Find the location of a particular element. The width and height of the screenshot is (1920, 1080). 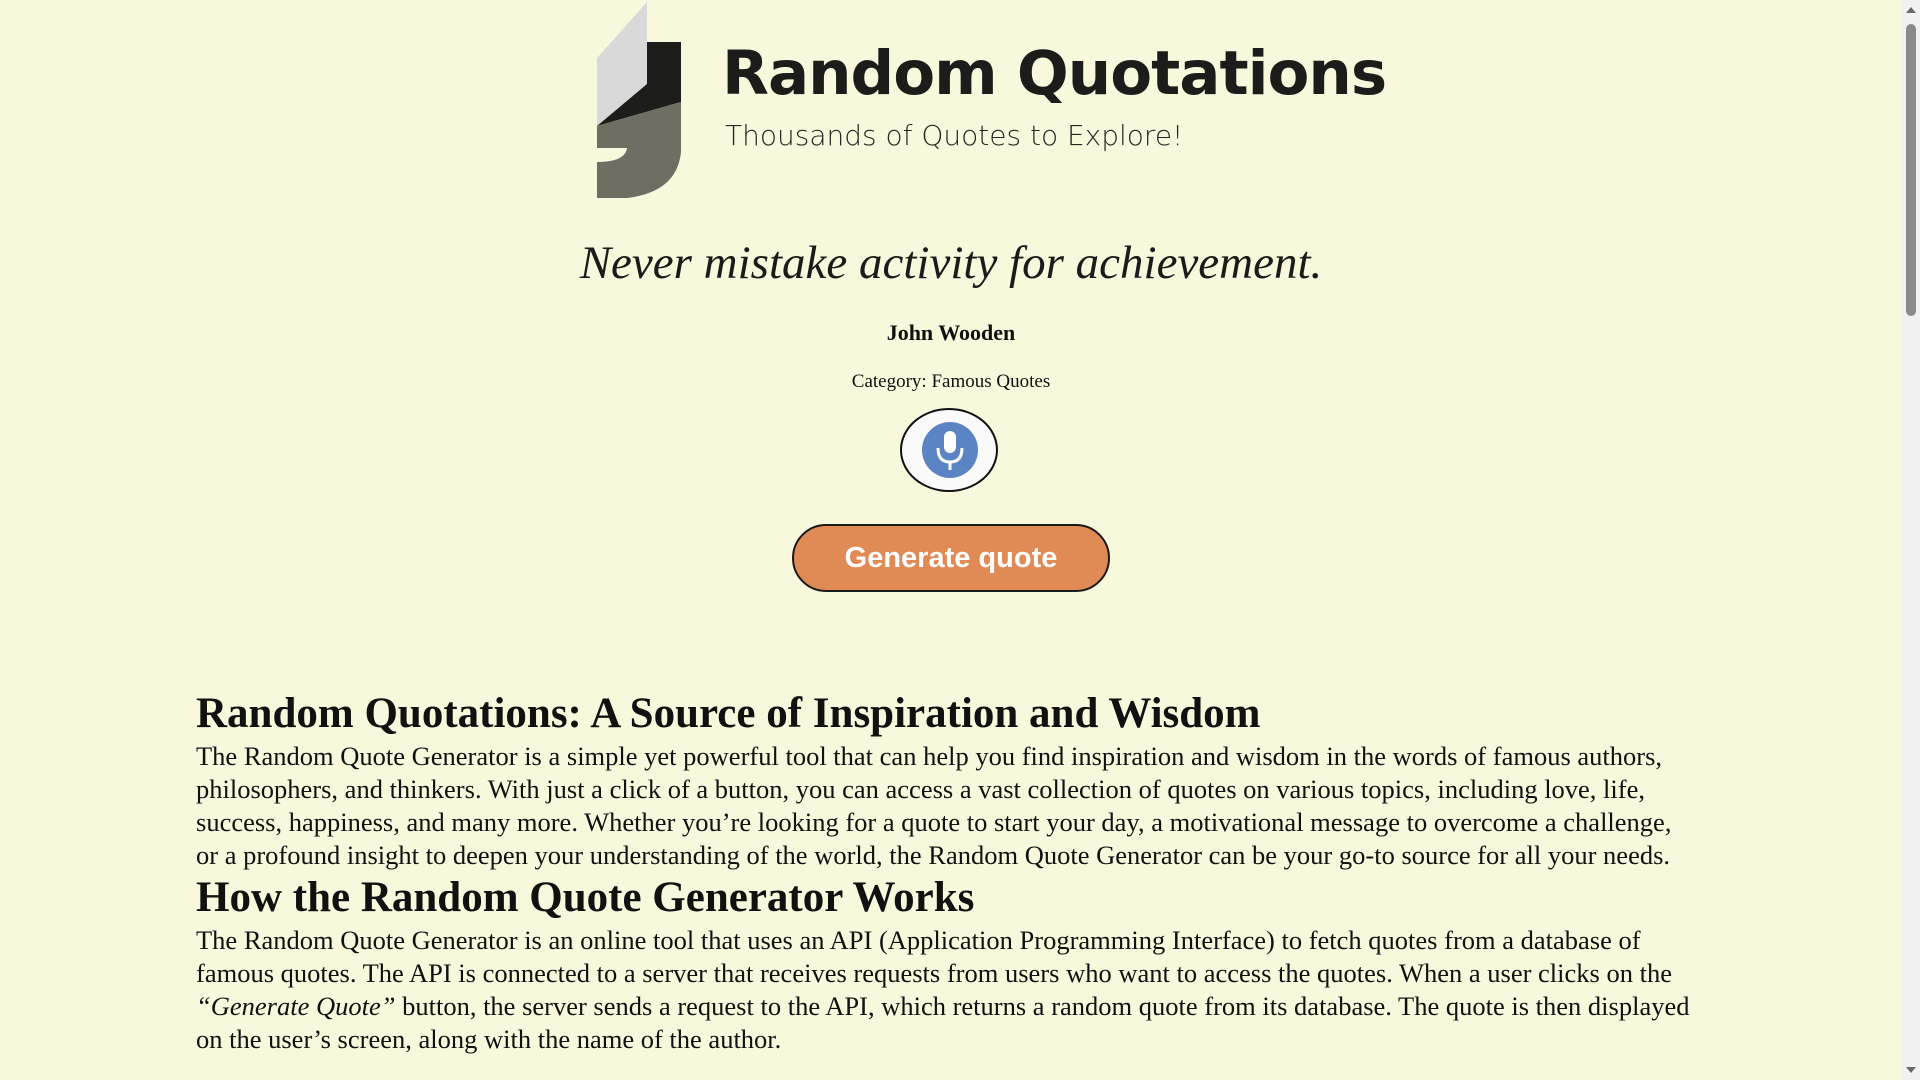

scroll-down-arrow-icon is located at coordinates (1911, 1070).